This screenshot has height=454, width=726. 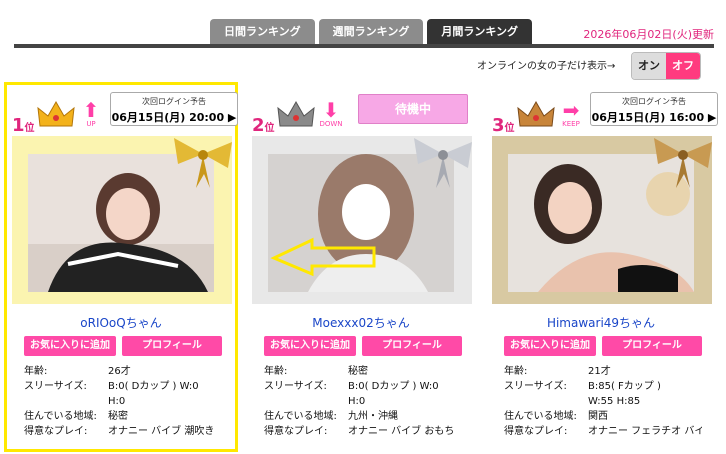 I want to click on bronze-ribbon-icon, so click(x=683, y=163).